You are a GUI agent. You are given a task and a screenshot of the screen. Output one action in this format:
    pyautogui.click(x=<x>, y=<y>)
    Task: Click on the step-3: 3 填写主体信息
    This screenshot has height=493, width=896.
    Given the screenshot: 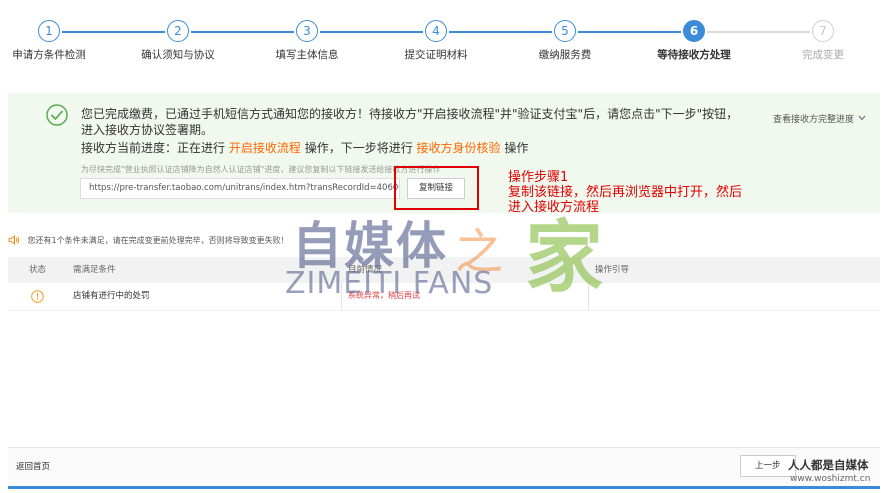 What is the action you would take?
    pyautogui.click(x=307, y=41)
    